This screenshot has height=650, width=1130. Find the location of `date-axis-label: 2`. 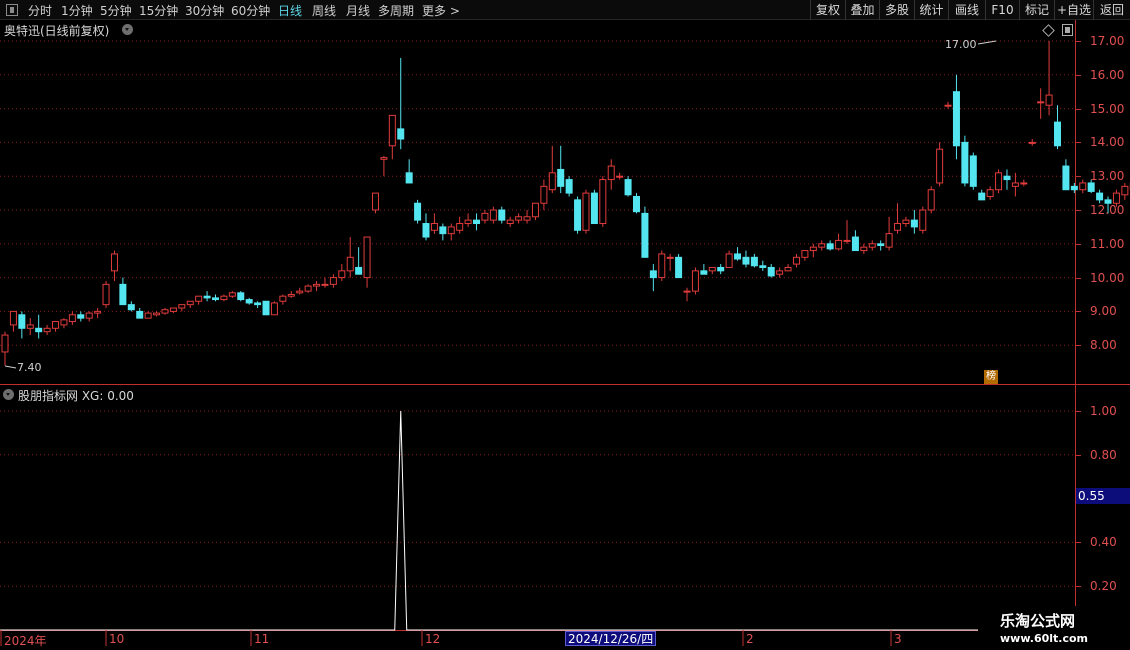

date-axis-label: 2 is located at coordinates (750, 639).